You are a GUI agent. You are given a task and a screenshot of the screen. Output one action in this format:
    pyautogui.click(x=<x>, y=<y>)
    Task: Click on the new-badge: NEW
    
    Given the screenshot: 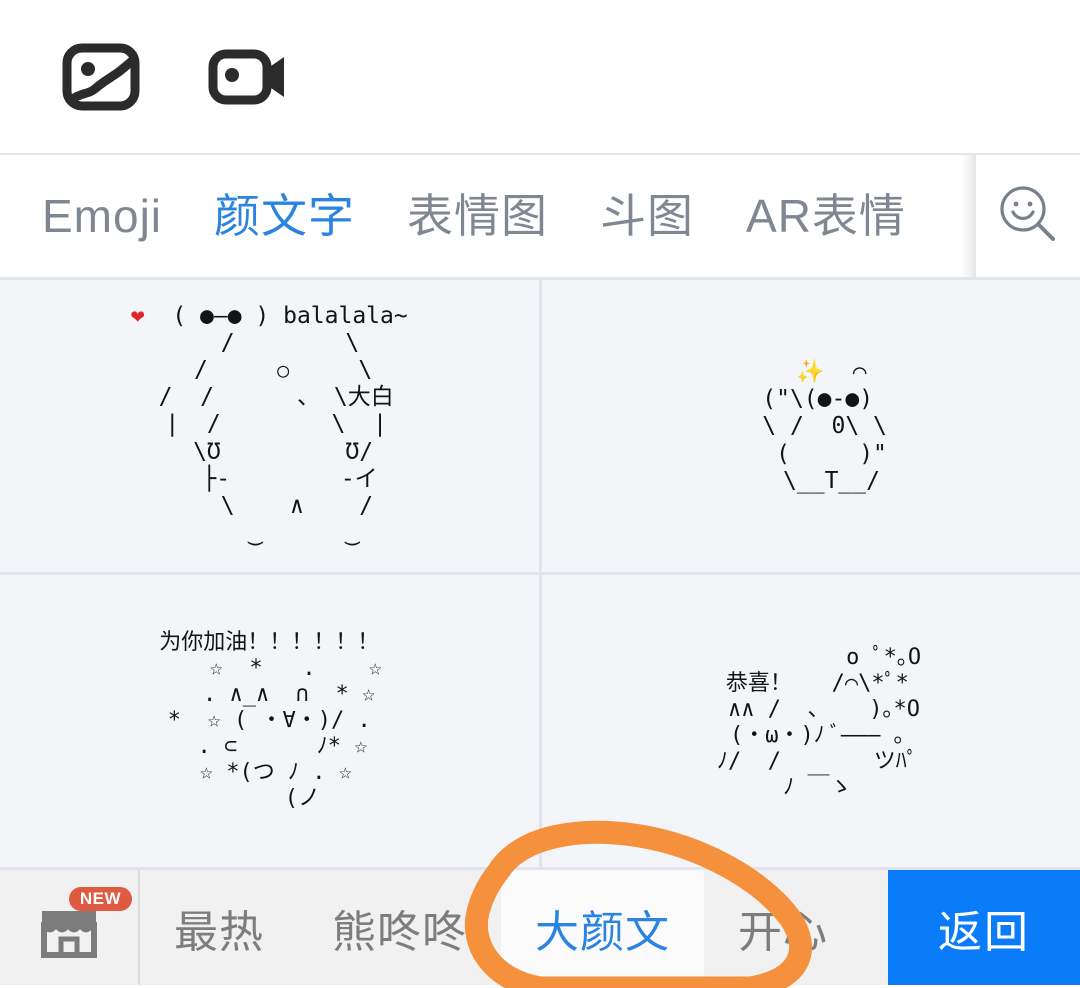 What is the action you would take?
    pyautogui.click(x=100, y=898)
    